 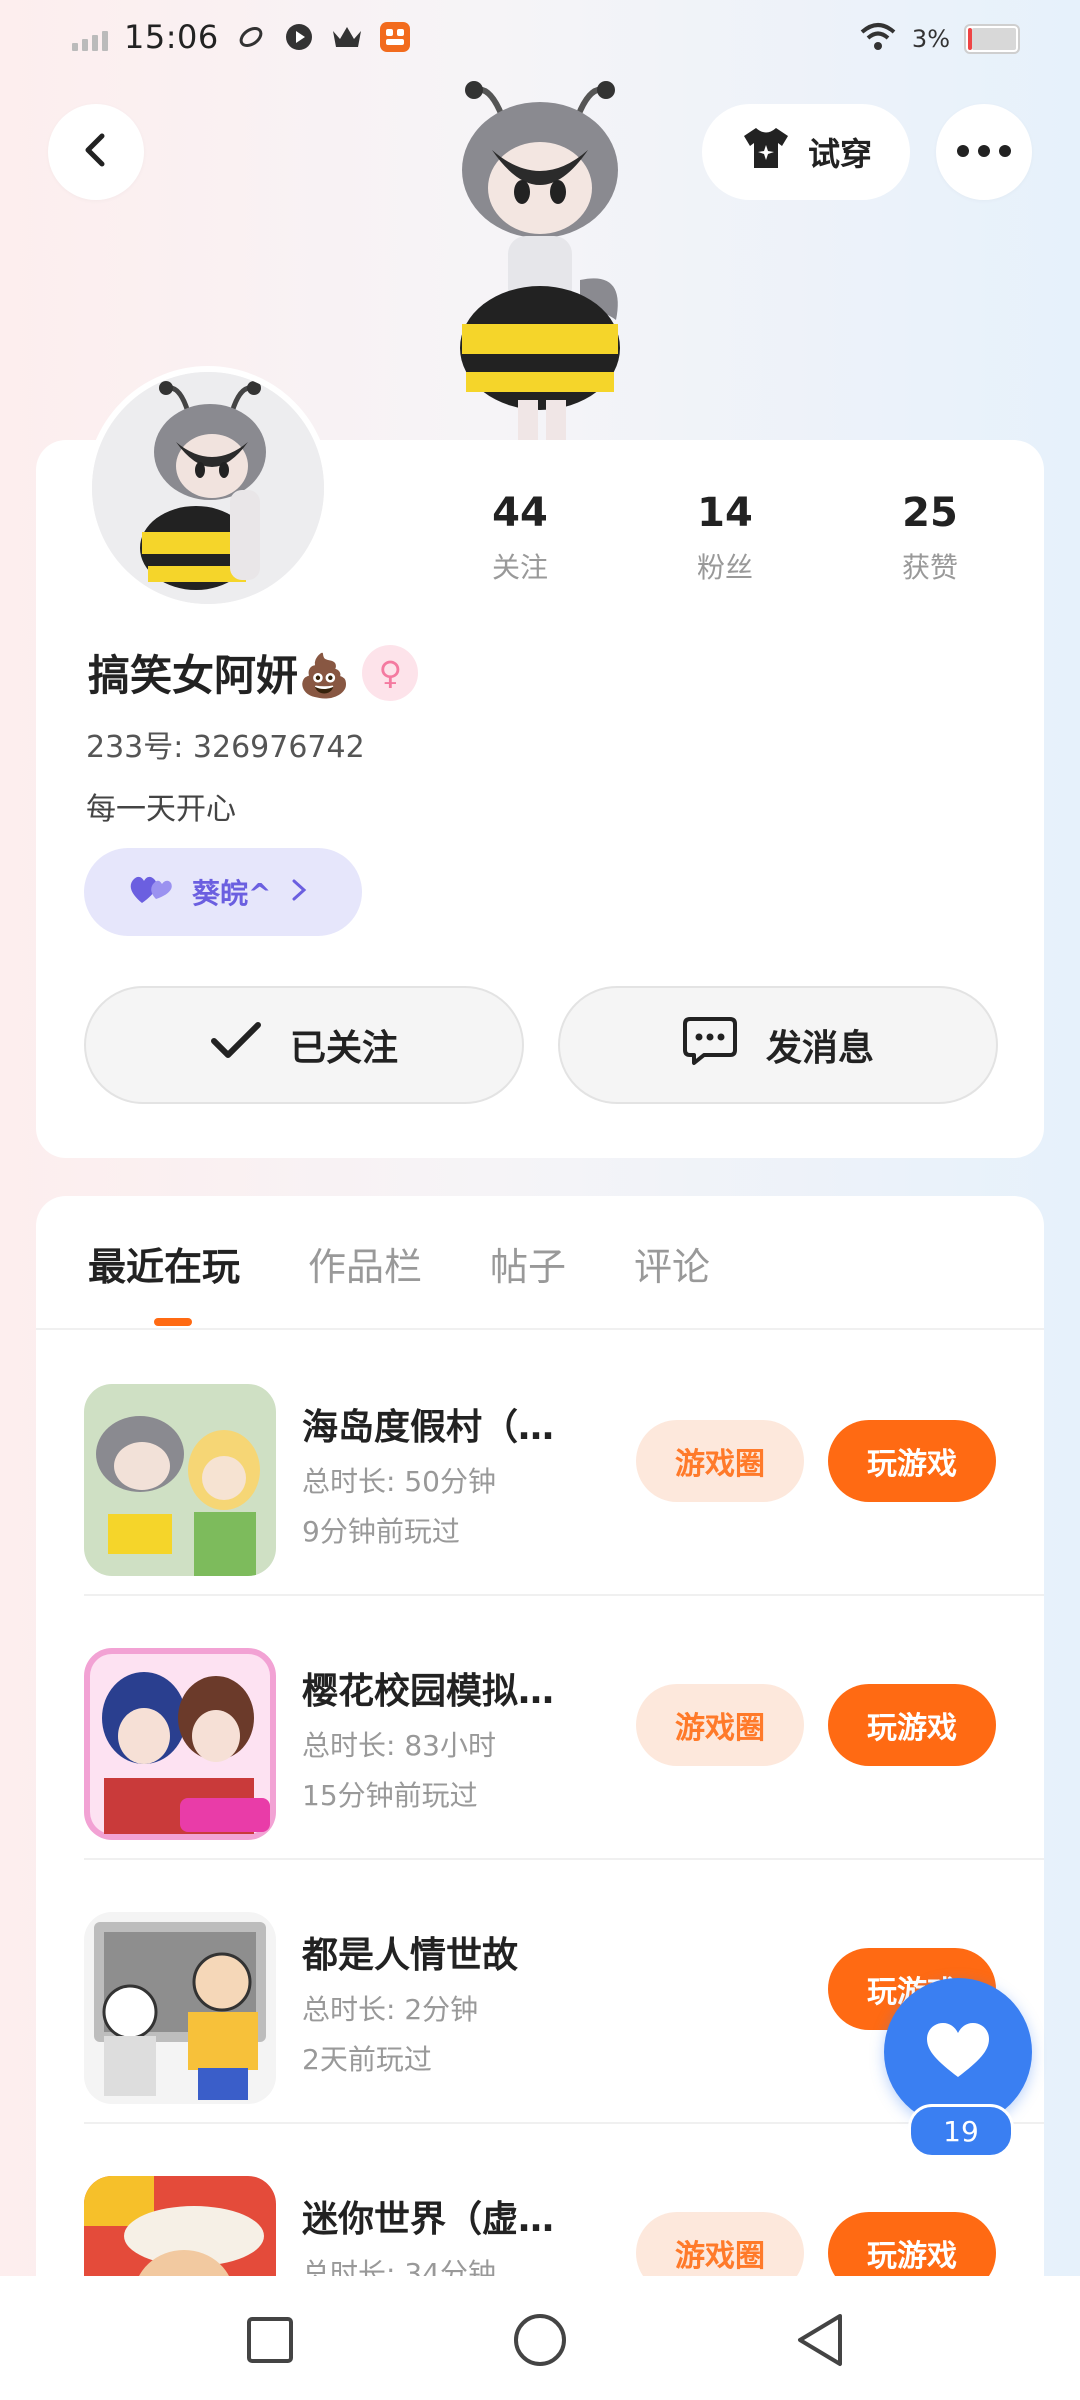 I want to click on like-count-badge: 19, so click(x=961, y=2131).